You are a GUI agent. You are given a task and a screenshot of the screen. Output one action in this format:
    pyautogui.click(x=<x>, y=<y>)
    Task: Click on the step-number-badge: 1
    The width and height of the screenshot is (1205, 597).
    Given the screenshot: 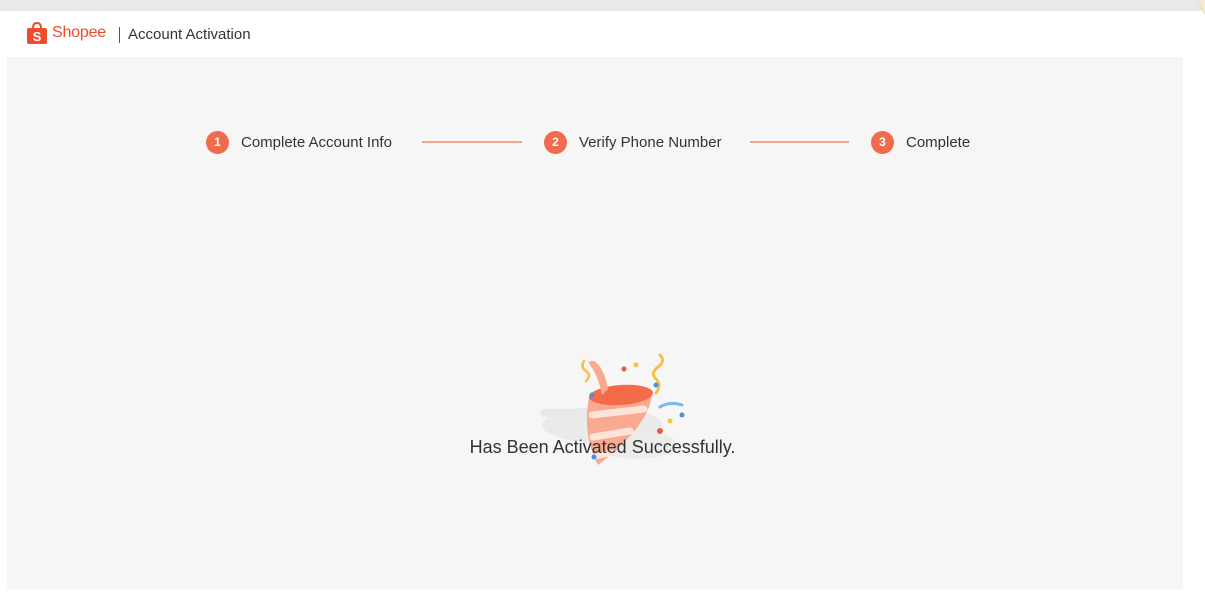 What is the action you would take?
    pyautogui.click(x=217, y=142)
    